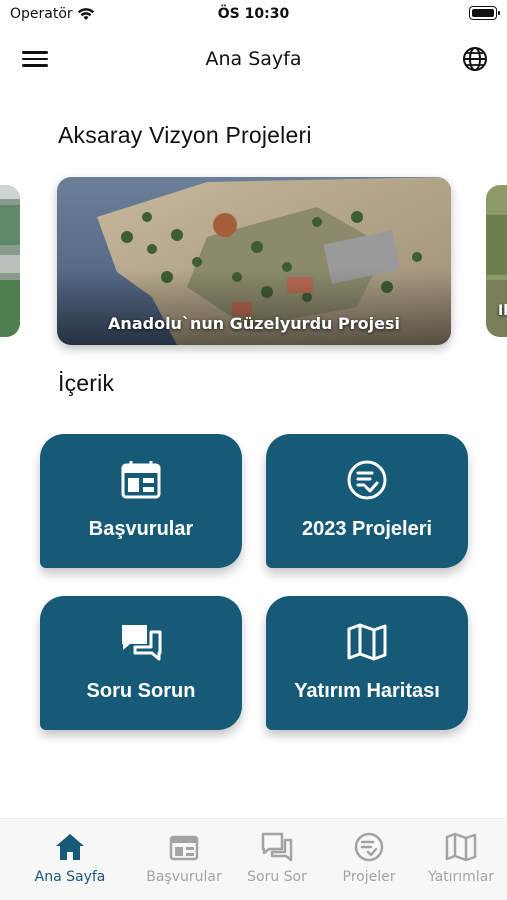 The image size is (507, 900). I want to click on status-time: ÖS 10:30, so click(253, 14).